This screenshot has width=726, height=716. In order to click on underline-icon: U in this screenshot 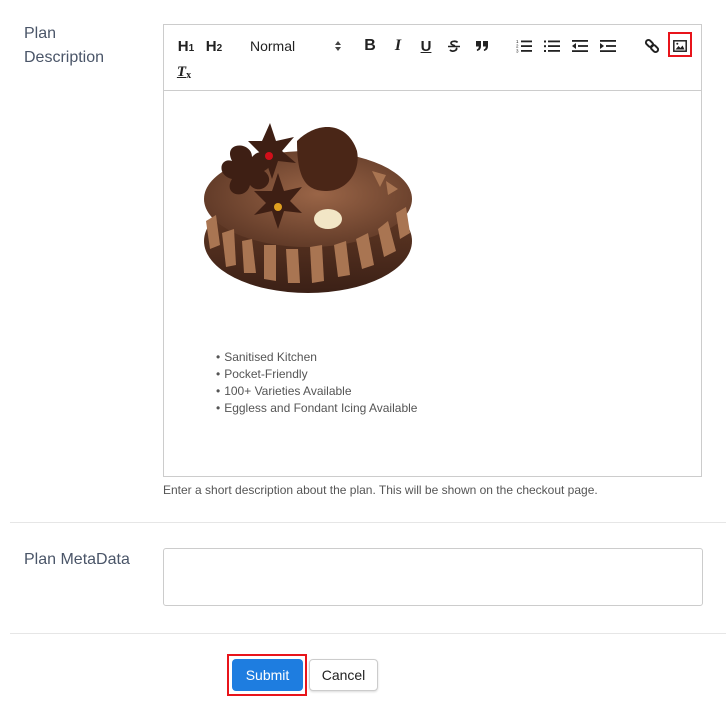, I will do `click(426, 46)`.